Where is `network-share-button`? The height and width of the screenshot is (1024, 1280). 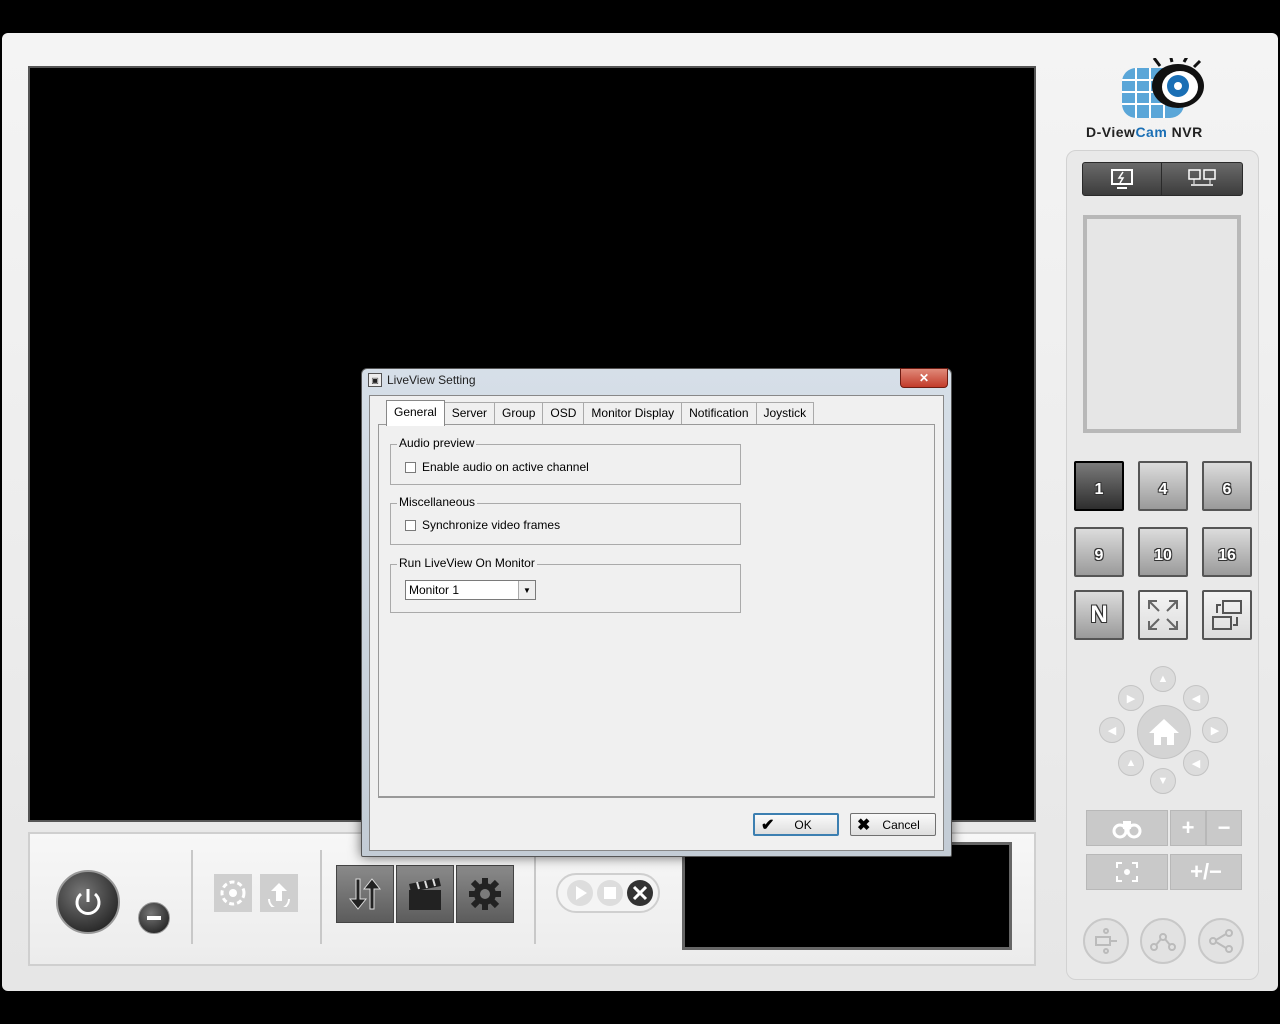
network-share-button is located at coordinates (1221, 941).